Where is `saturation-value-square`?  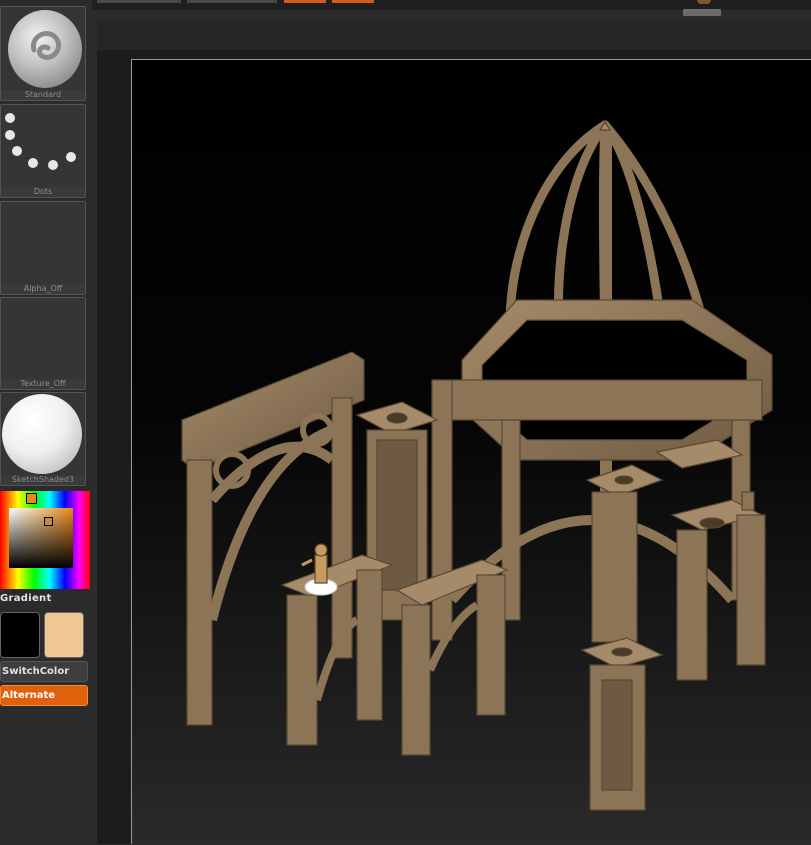
saturation-value-square is located at coordinates (41, 538).